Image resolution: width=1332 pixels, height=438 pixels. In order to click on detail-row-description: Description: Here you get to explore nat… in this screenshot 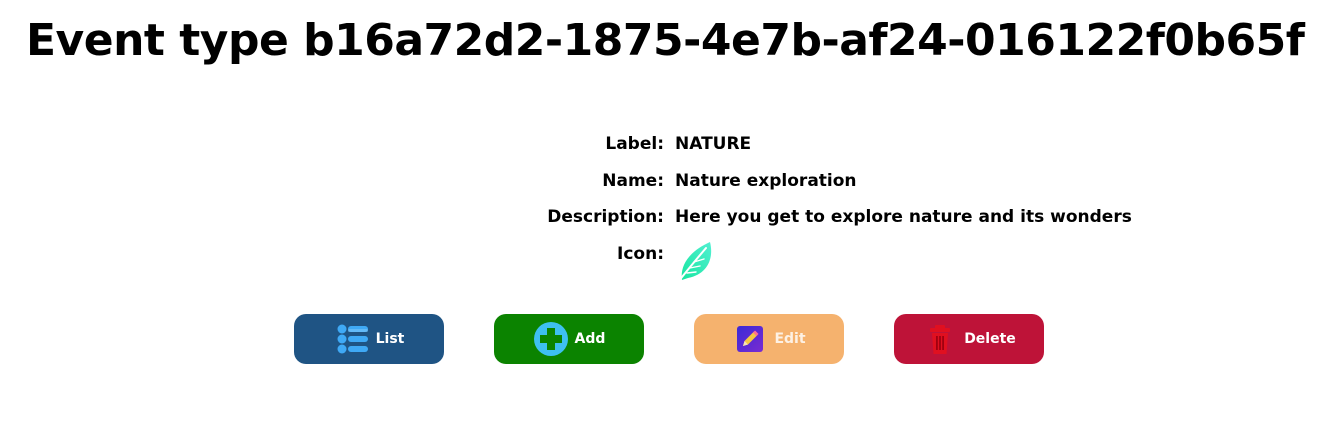, I will do `click(666, 217)`.